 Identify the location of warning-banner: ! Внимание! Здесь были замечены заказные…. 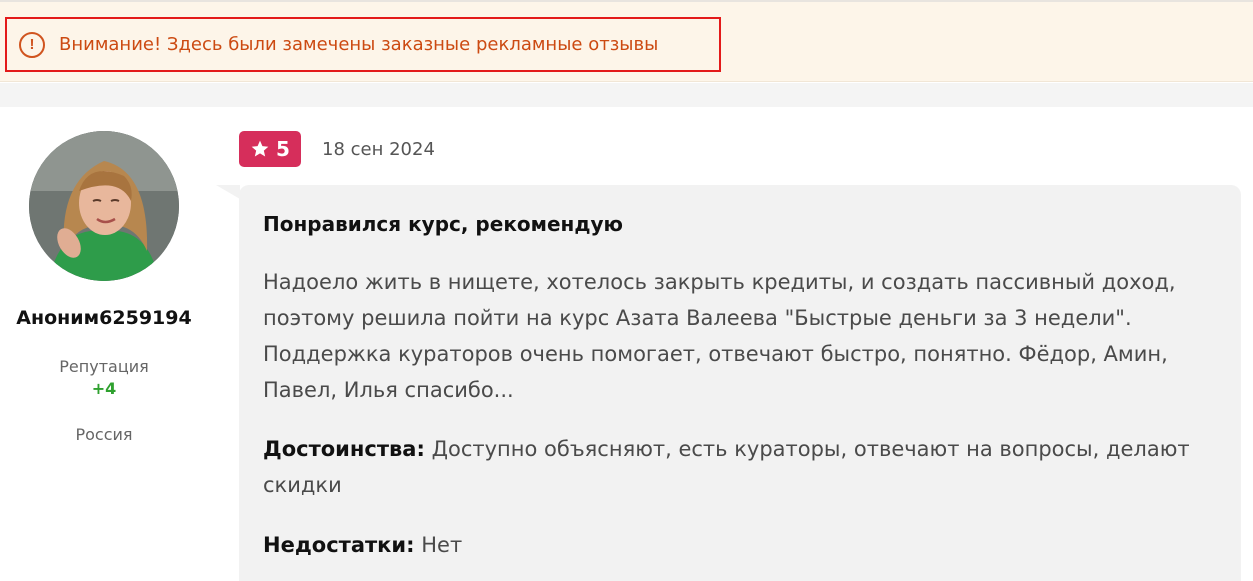
(626, 42).